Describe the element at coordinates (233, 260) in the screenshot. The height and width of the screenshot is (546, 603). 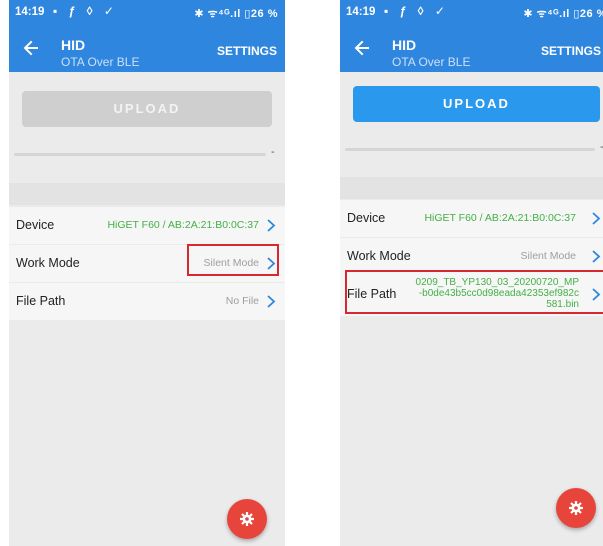
I see `work-mode-highlight-box` at that location.